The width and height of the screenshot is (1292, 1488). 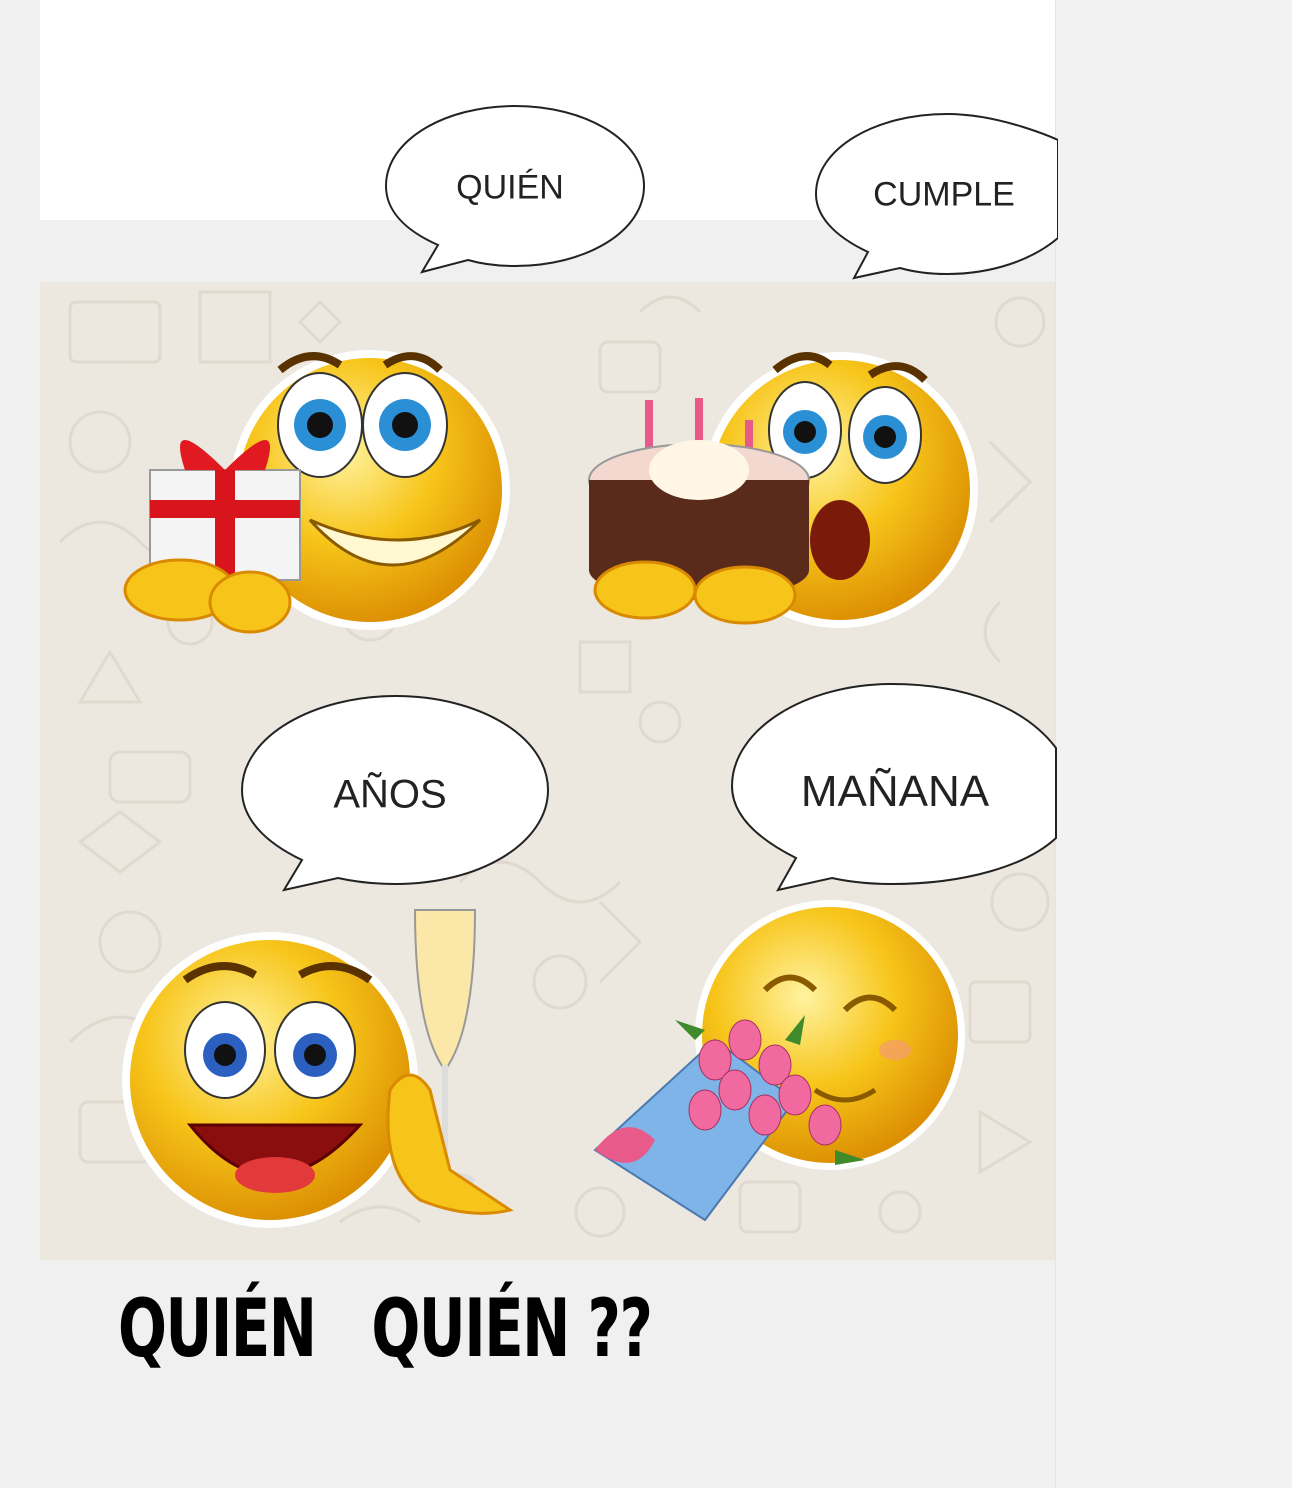 What do you see at coordinates (944, 194) in the screenshot?
I see `bubble-2-text: CUMPLE` at bounding box center [944, 194].